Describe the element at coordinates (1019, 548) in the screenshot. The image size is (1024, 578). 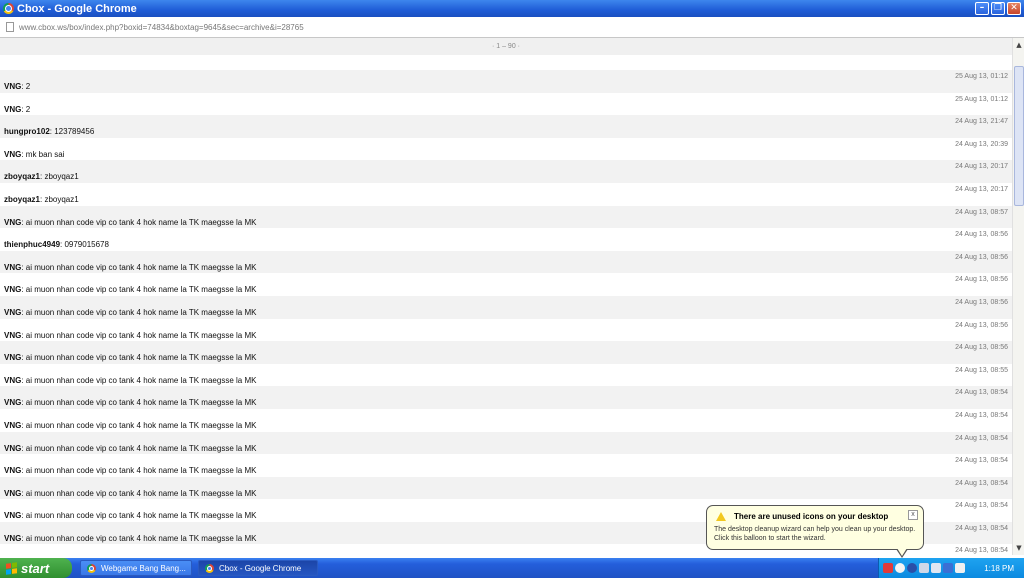
I see `scroll-down-button: ▼` at that location.